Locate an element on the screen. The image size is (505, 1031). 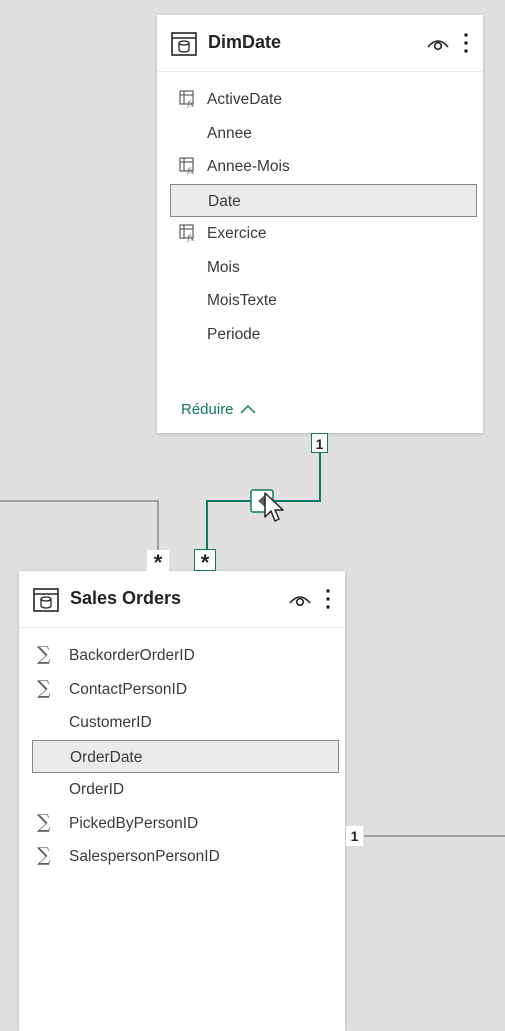
field-row: fx Exercice is located at coordinates (323, 233).